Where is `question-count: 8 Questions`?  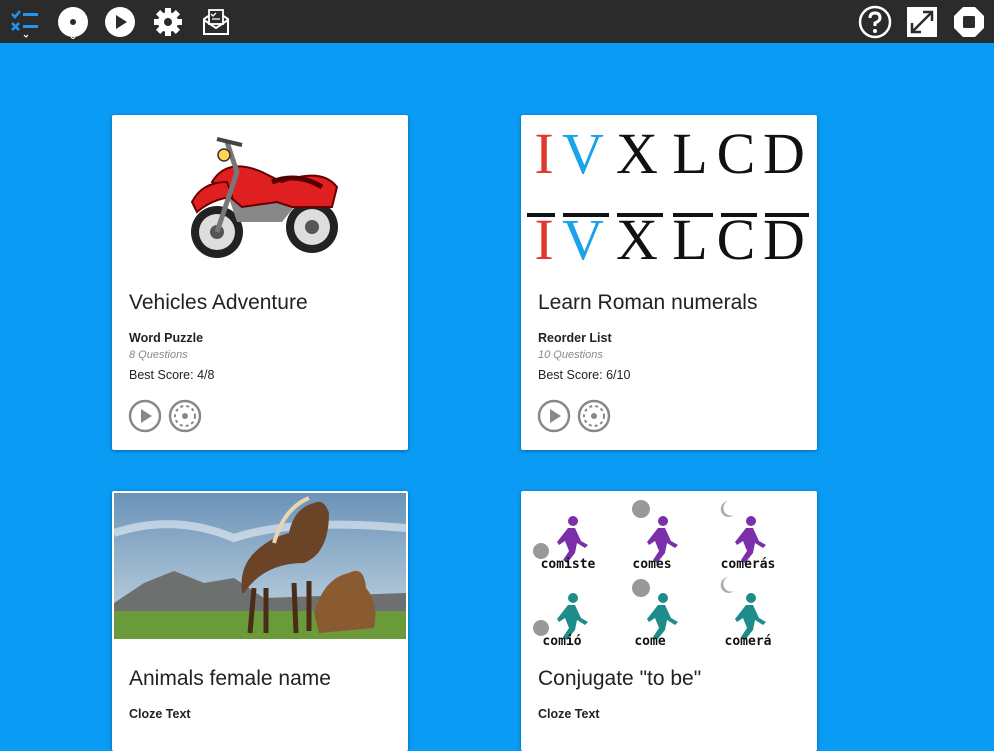
question-count: 8 Questions is located at coordinates (158, 355).